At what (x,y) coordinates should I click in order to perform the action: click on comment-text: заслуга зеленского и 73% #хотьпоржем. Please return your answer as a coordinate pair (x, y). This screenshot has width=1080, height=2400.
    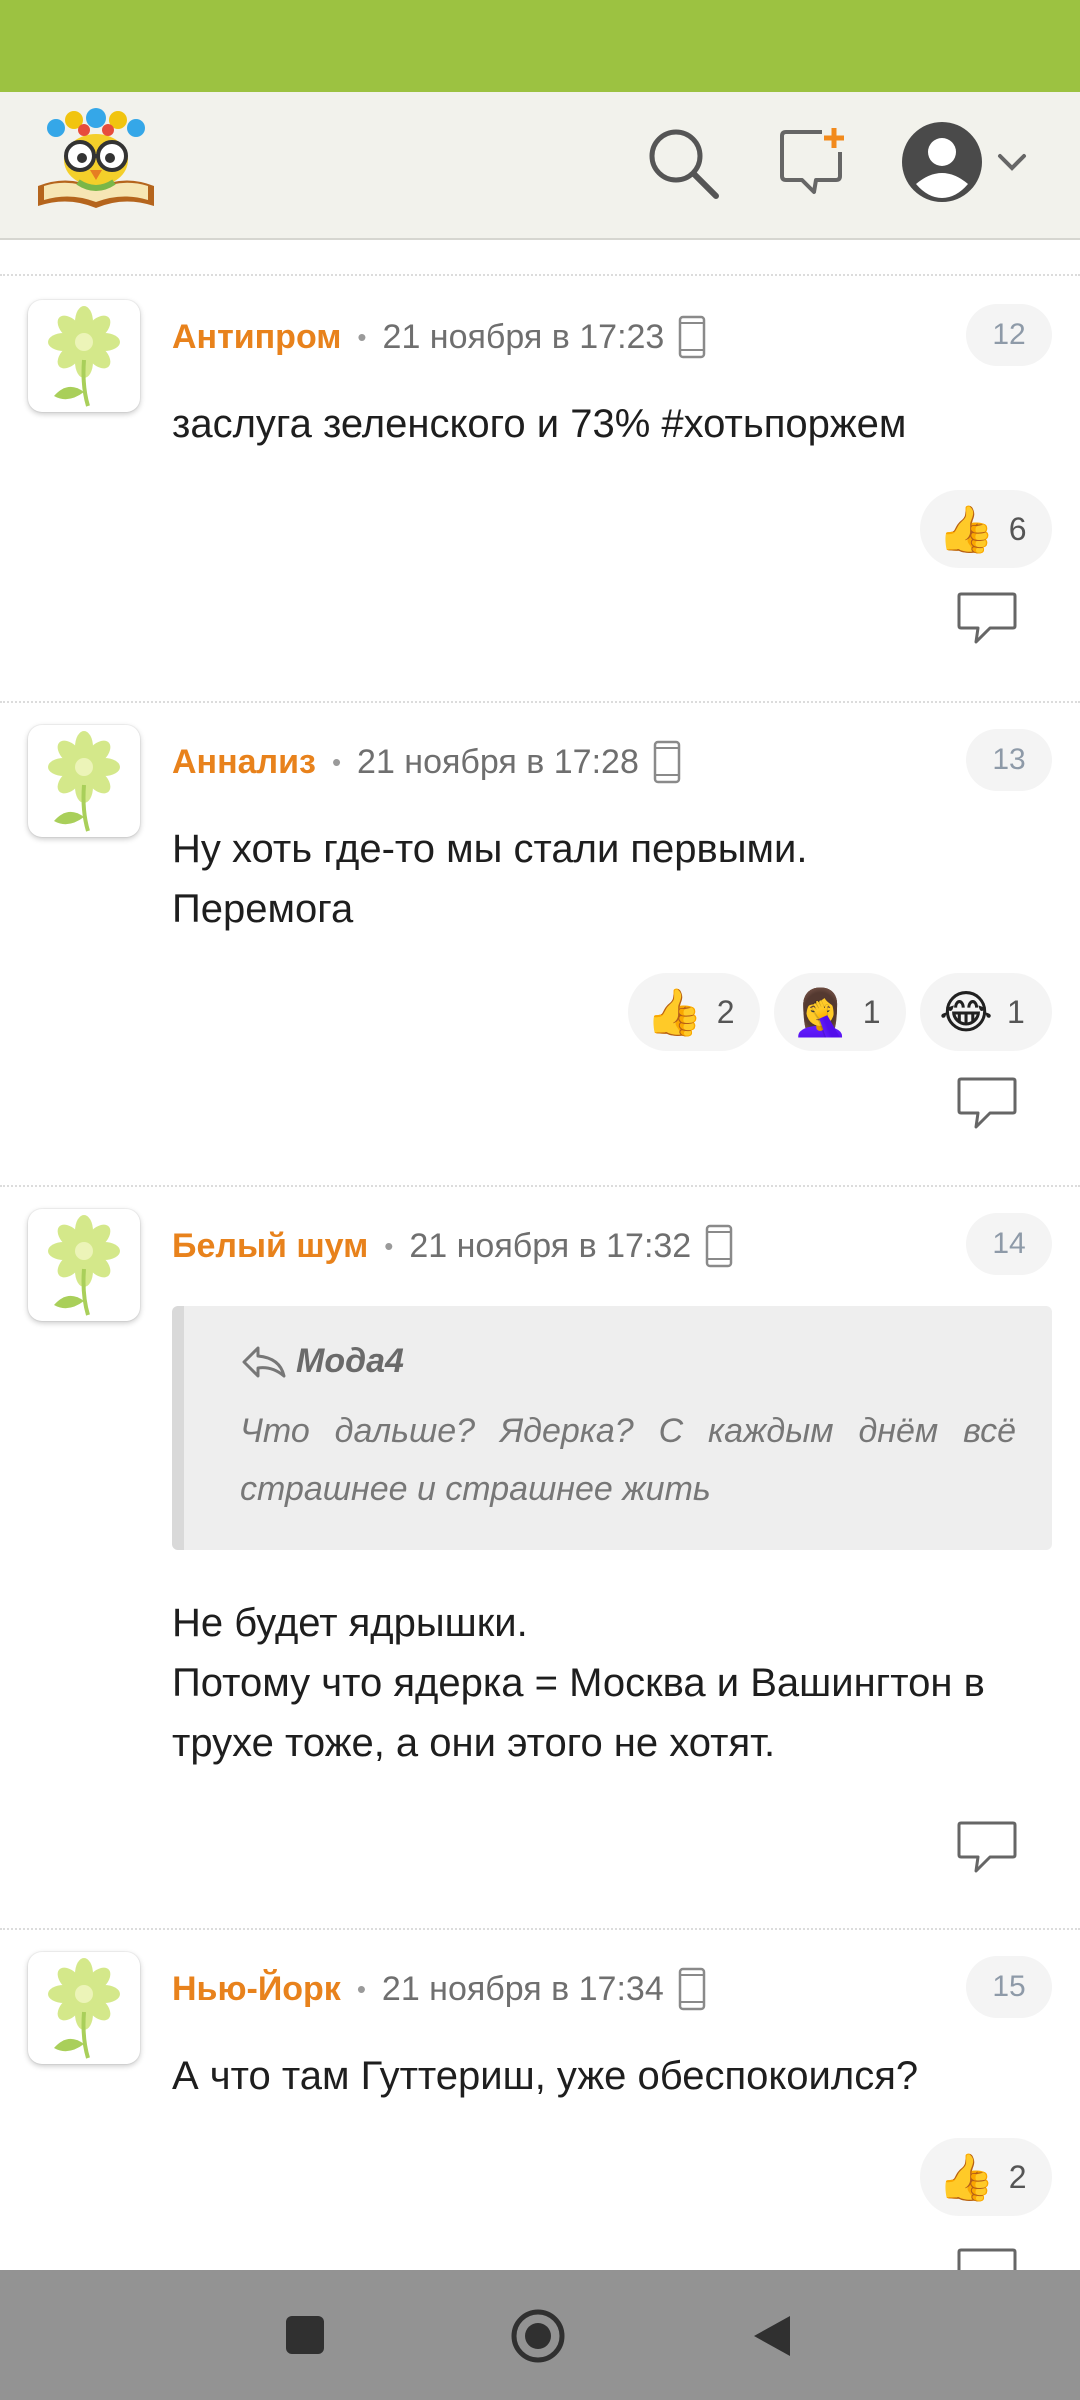
    Looking at the image, I should click on (539, 424).